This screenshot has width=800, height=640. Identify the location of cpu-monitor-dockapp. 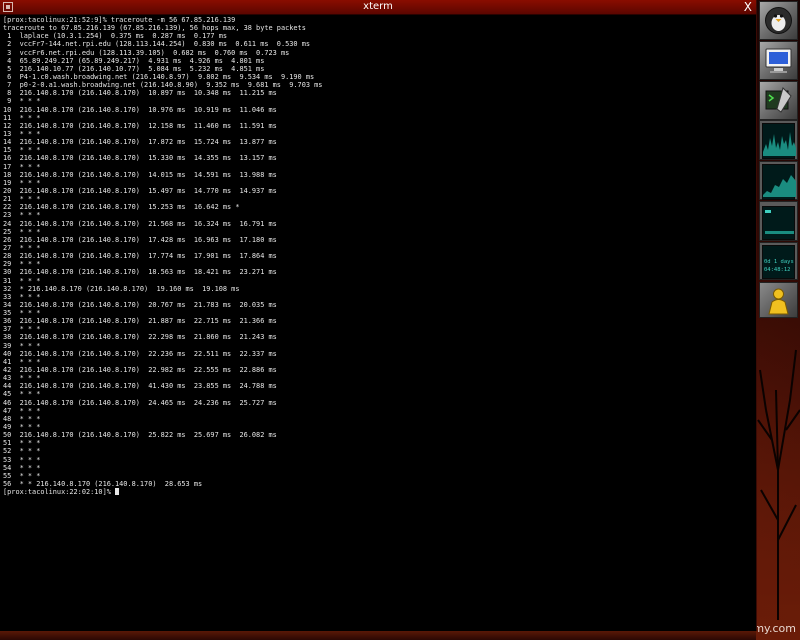
(778, 140).